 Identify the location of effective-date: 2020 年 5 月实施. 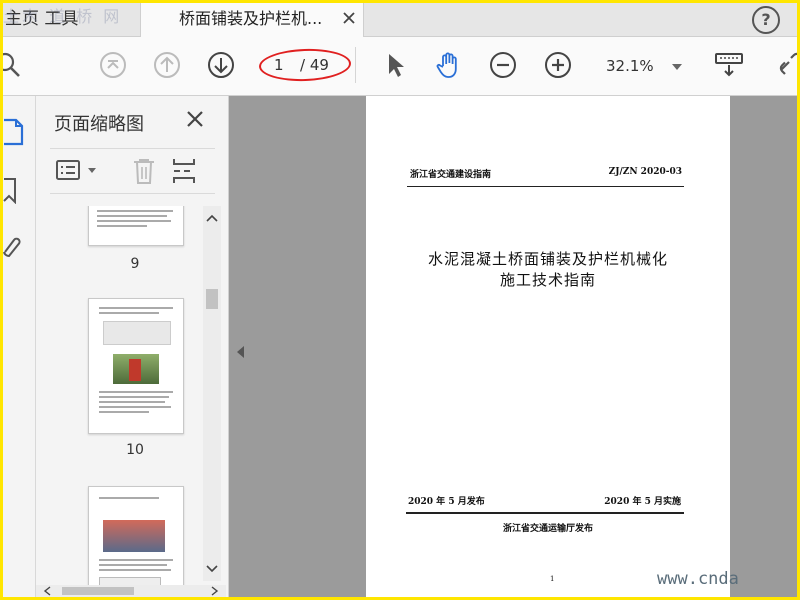
(642, 502).